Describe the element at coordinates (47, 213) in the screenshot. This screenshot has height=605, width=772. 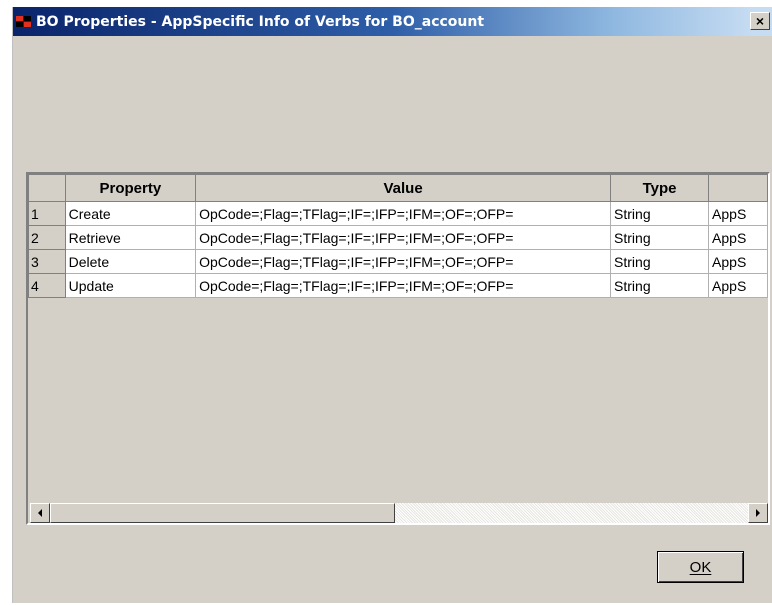
I see `row-number: 1` at that location.